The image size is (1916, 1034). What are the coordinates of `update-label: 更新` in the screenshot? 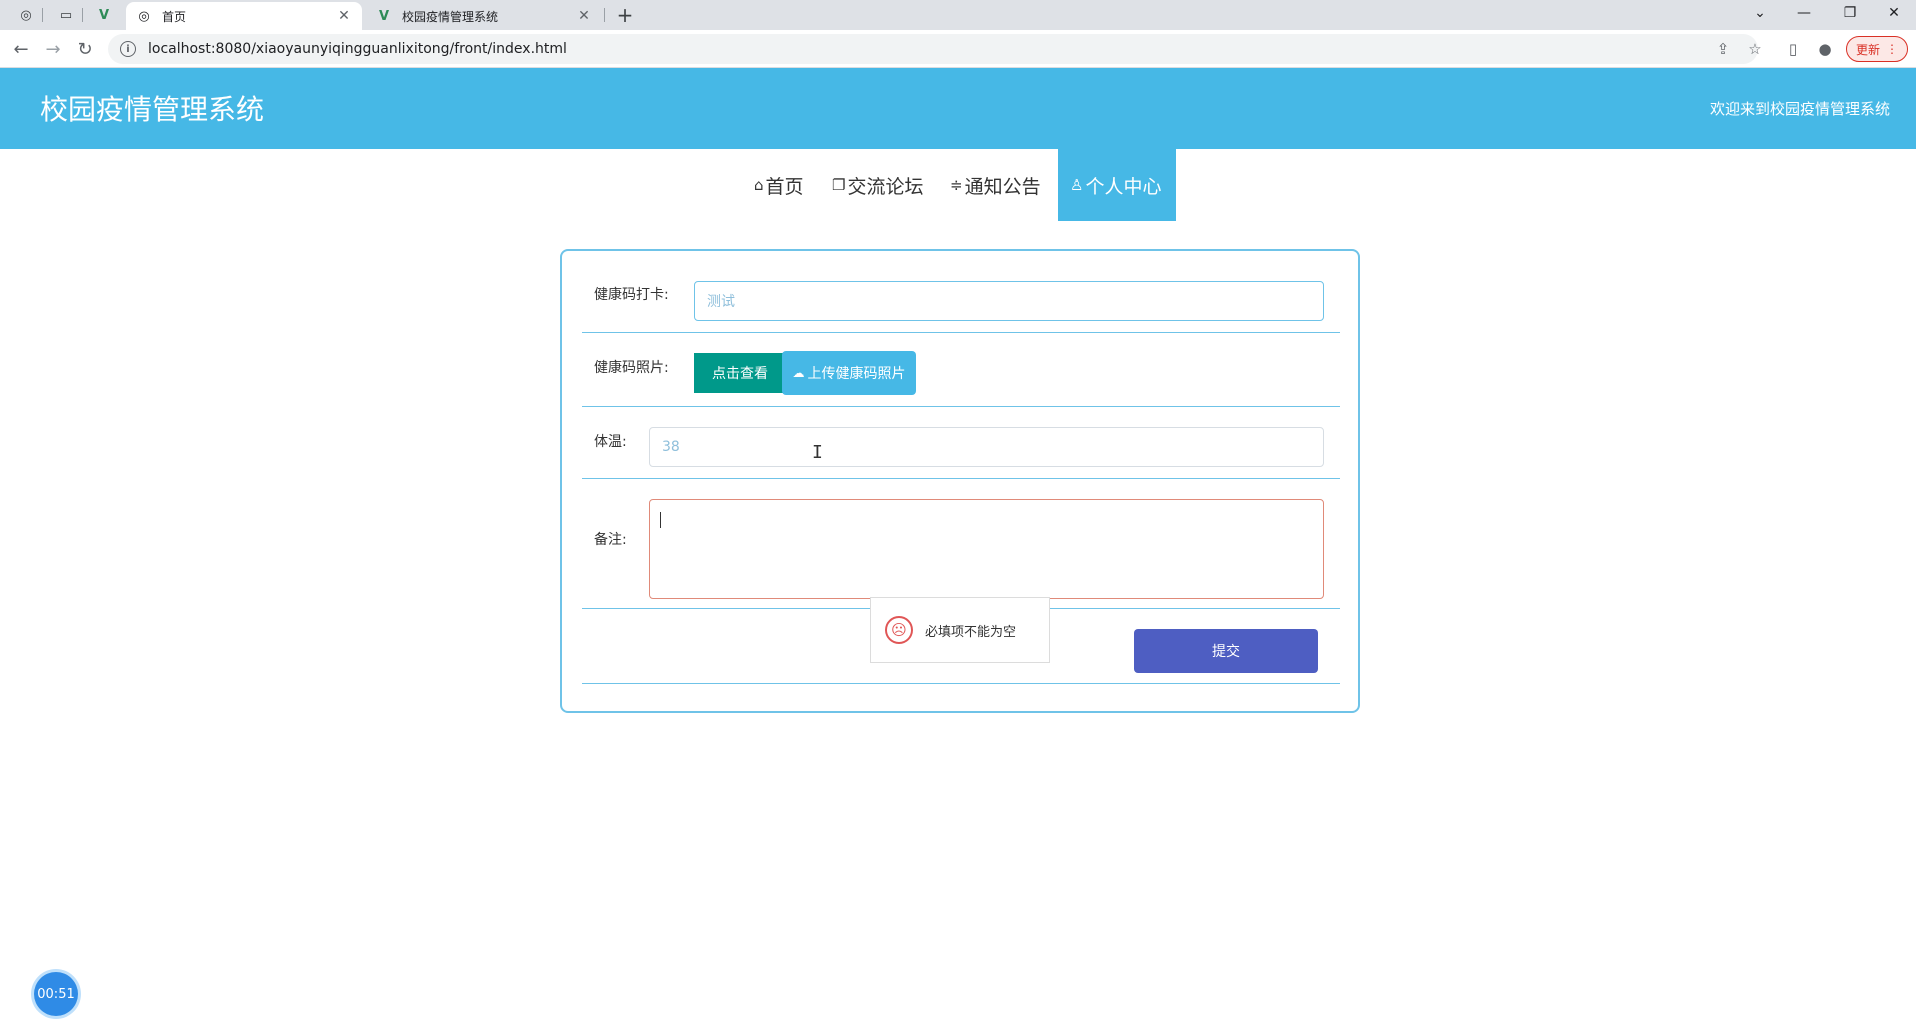 It's located at (1867, 49).